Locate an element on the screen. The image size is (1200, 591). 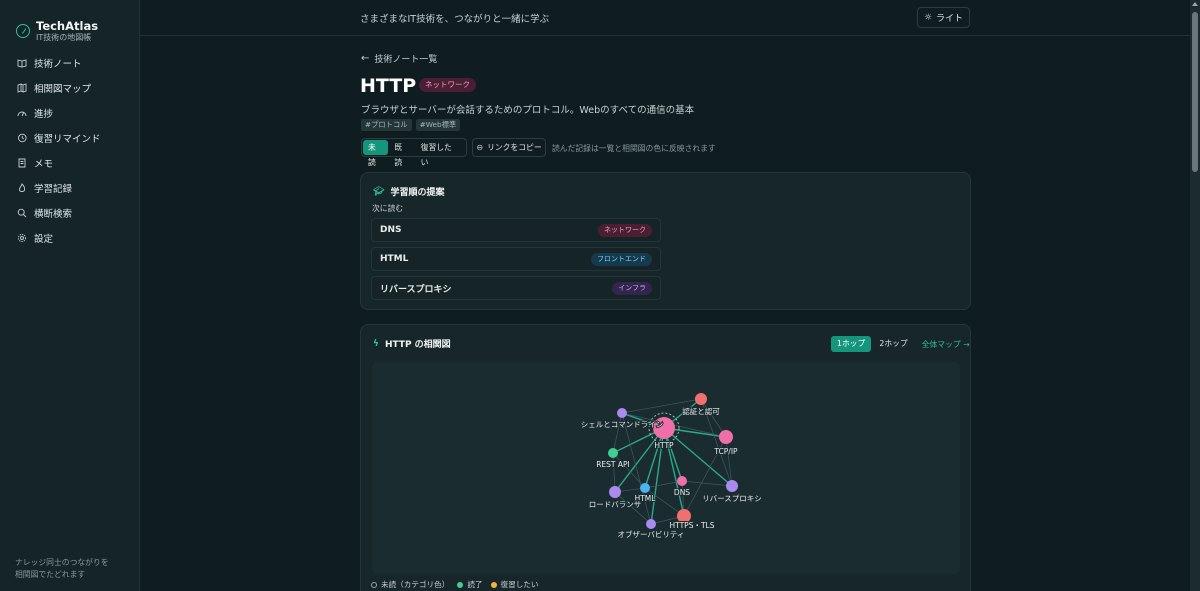
next-item-name: リバースプロキシ is located at coordinates (416, 289).